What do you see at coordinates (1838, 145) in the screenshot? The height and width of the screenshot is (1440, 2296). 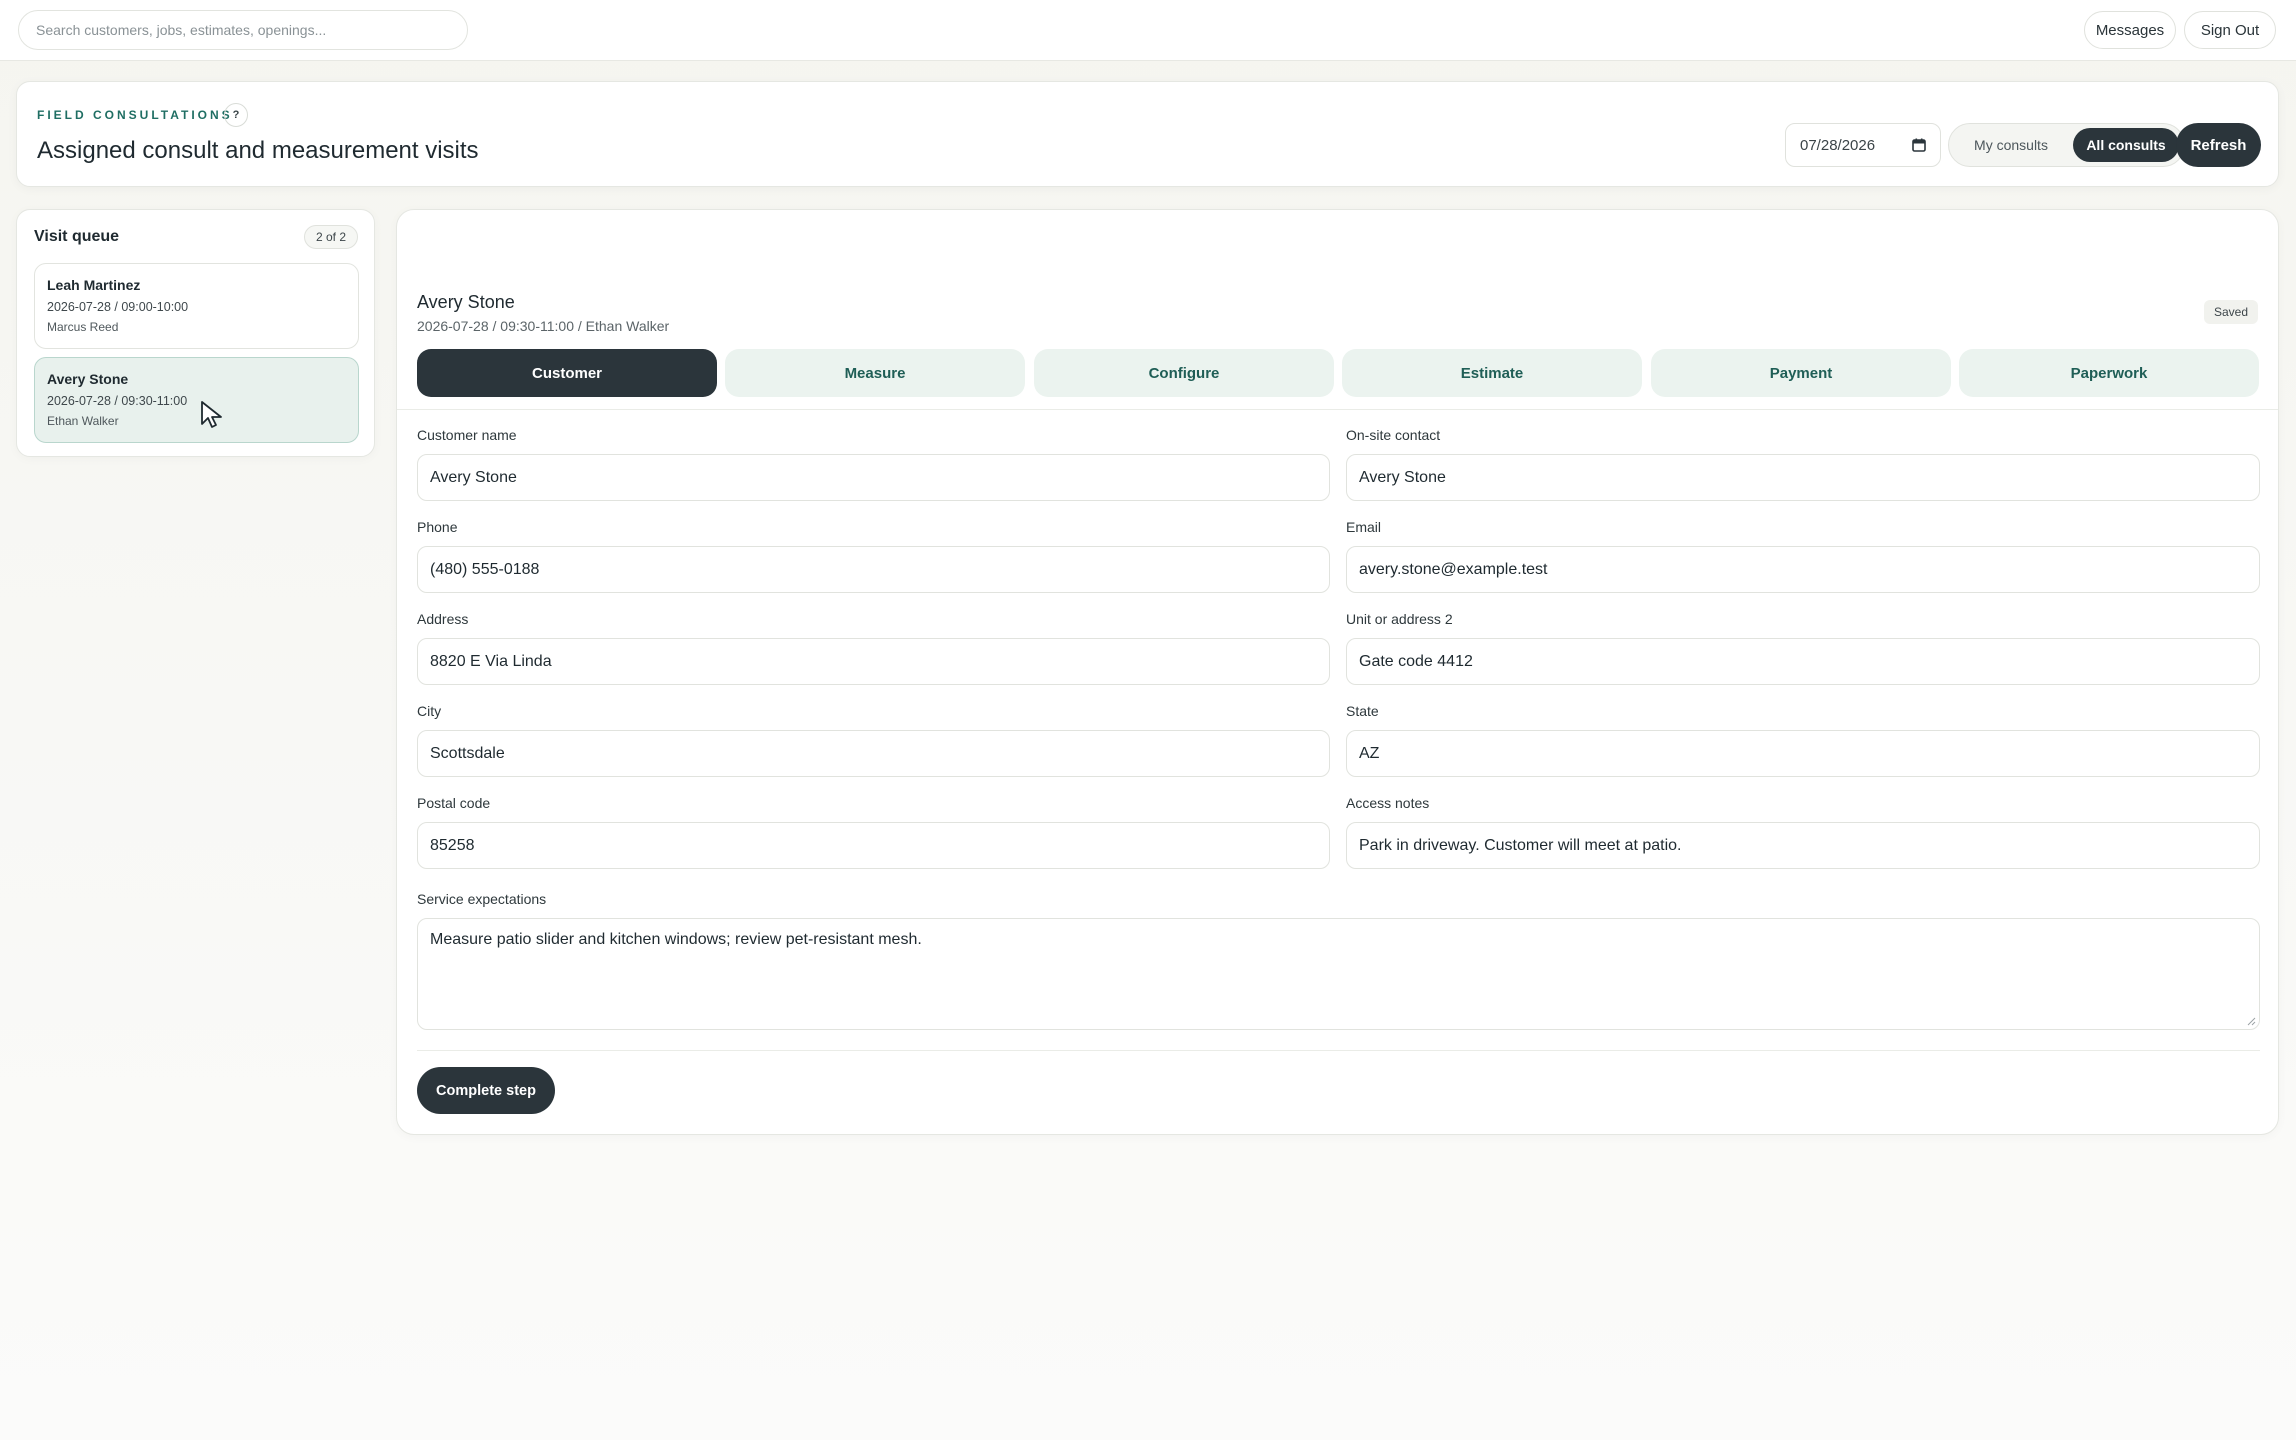 I see `date-value: 07/28/2026` at bounding box center [1838, 145].